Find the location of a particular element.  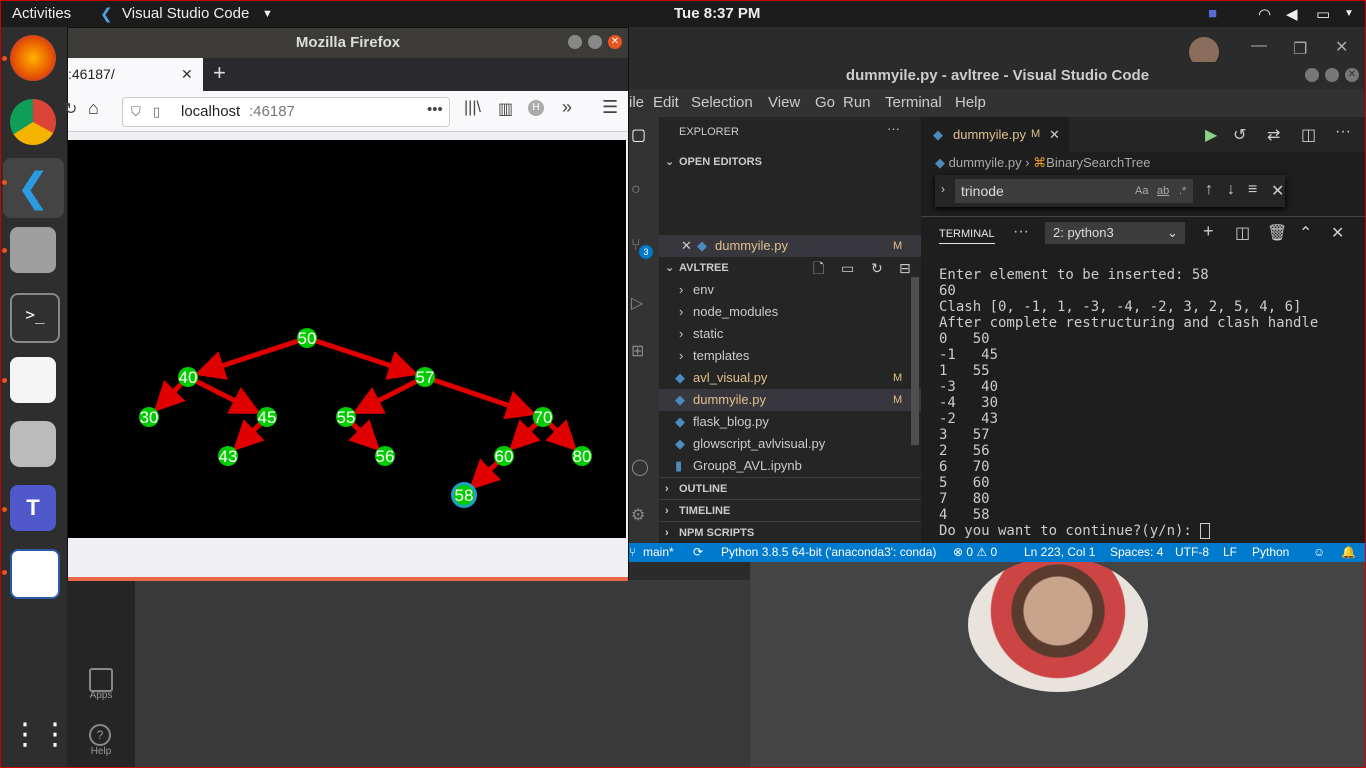

menu-item-help: Help is located at coordinates (970, 103).